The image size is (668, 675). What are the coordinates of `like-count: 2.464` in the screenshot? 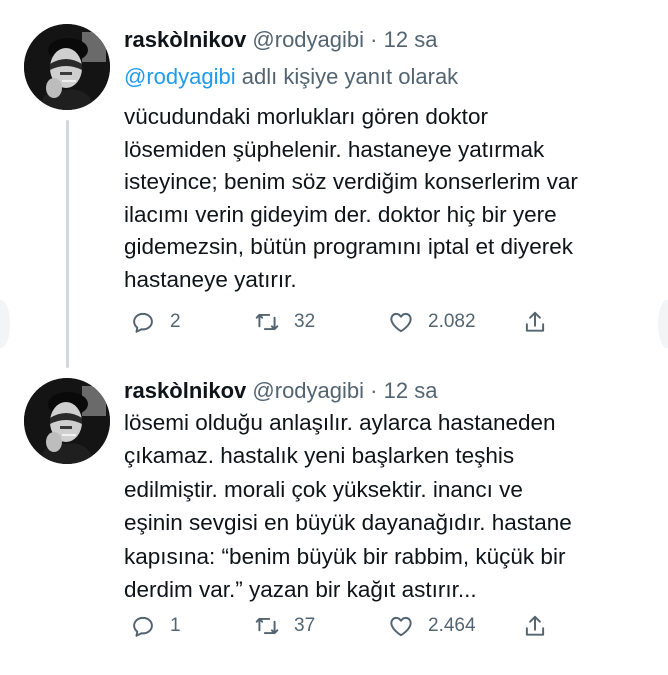 It's located at (452, 625).